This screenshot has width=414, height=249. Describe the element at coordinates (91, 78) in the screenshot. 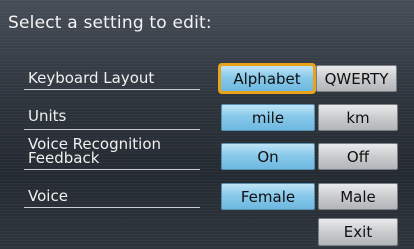

I see `keyboard-layout-label: Keyboard Layout` at that location.